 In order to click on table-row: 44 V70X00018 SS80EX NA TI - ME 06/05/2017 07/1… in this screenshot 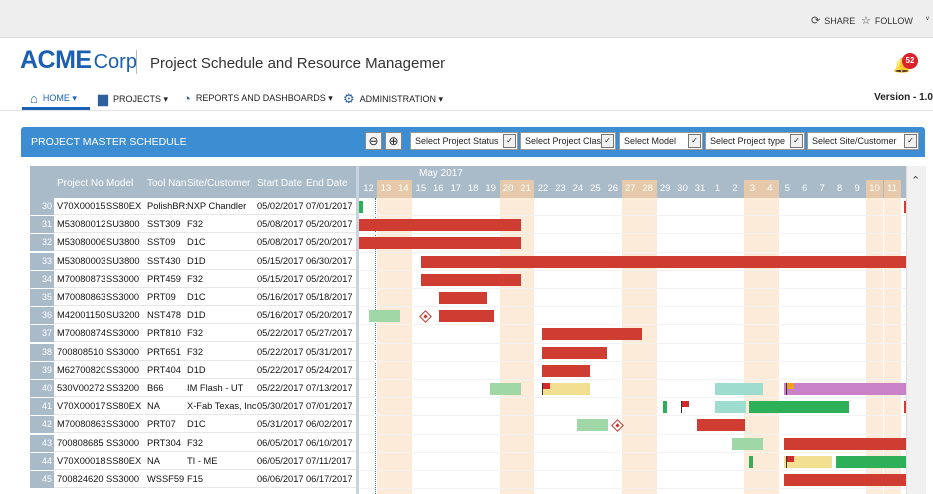, I will do `click(193, 461)`.